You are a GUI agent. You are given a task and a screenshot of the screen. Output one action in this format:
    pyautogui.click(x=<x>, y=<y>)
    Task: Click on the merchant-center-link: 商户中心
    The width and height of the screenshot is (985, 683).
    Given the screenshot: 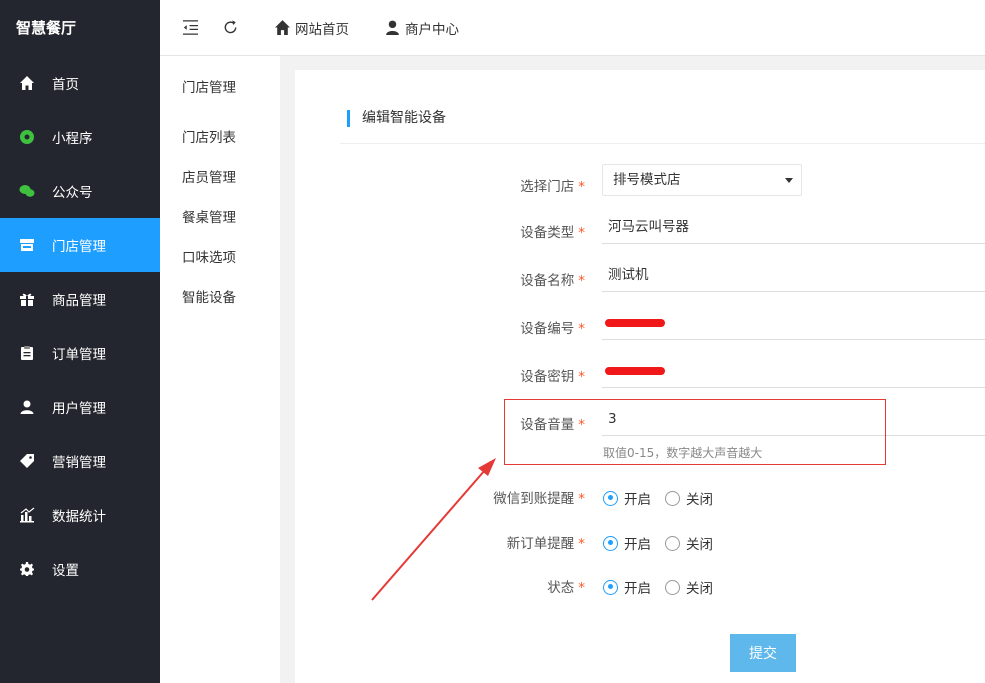 What is the action you would take?
    pyautogui.click(x=421, y=28)
    